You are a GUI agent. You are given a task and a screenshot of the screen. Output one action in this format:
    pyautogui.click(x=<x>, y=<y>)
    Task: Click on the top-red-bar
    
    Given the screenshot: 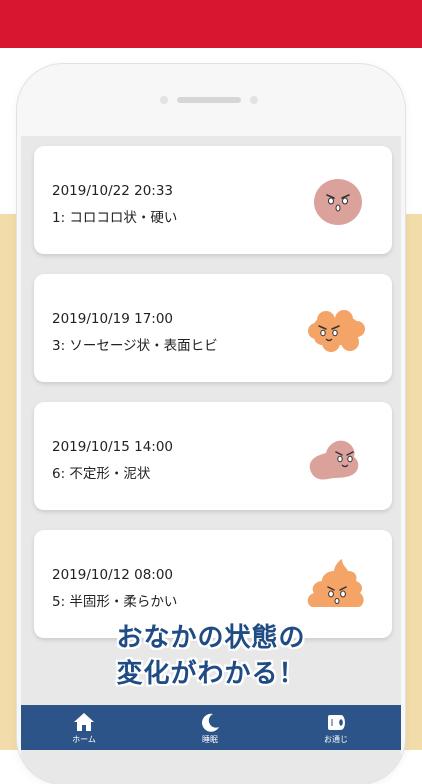 What is the action you would take?
    pyautogui.click(x=211, y=24)
    